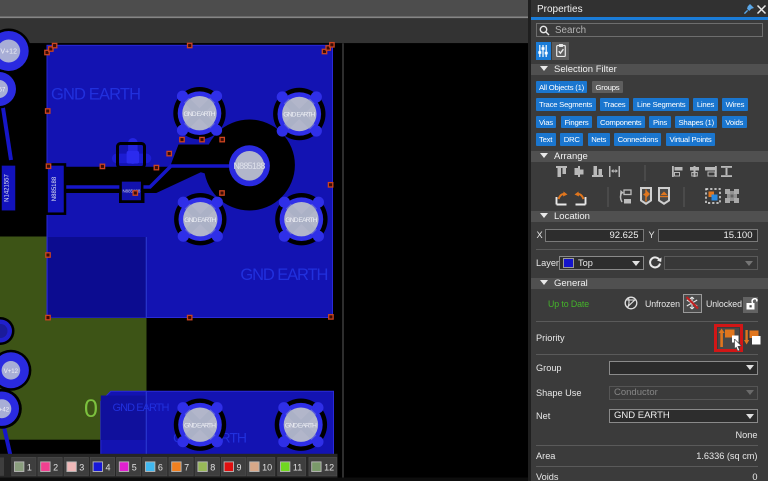 The width and height of the screenshot is (768, 481). I want to click on svg-text: 1, so click(29, 468).